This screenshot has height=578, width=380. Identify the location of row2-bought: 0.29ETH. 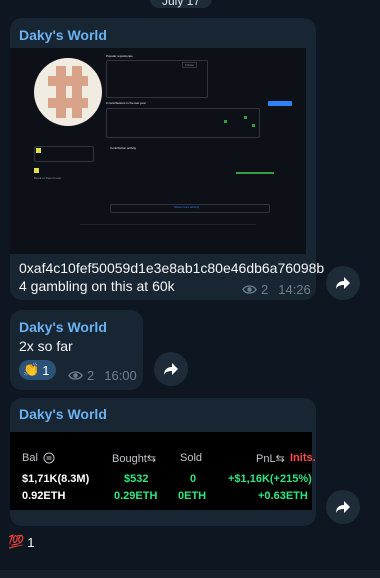
(136, 496).